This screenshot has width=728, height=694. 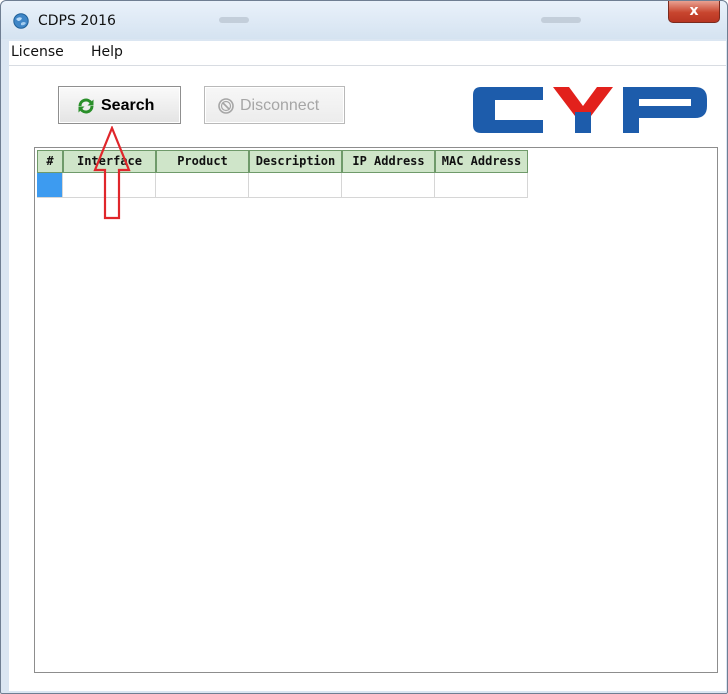 What do you see at coordinates (280, 105) in the screenshot?
I see `disconnect-button-label: Disconnect` at bounding box center [280, 105].